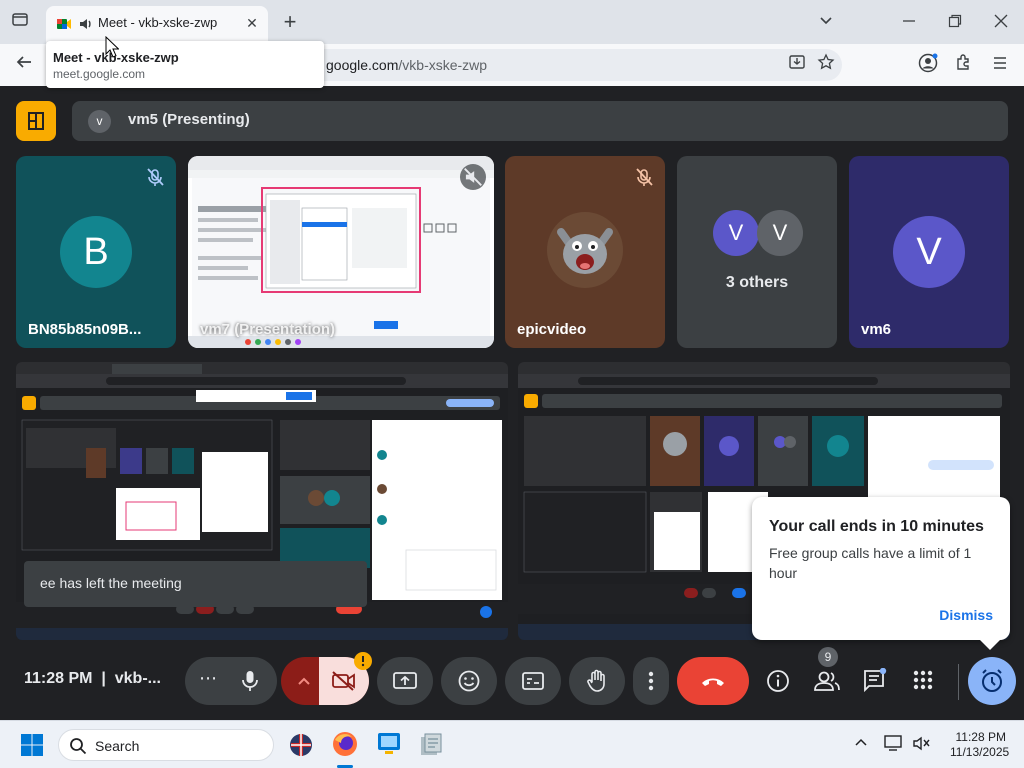  I want to click on call-end-title: Your call ends in 10 minutes, so click(876, 526).